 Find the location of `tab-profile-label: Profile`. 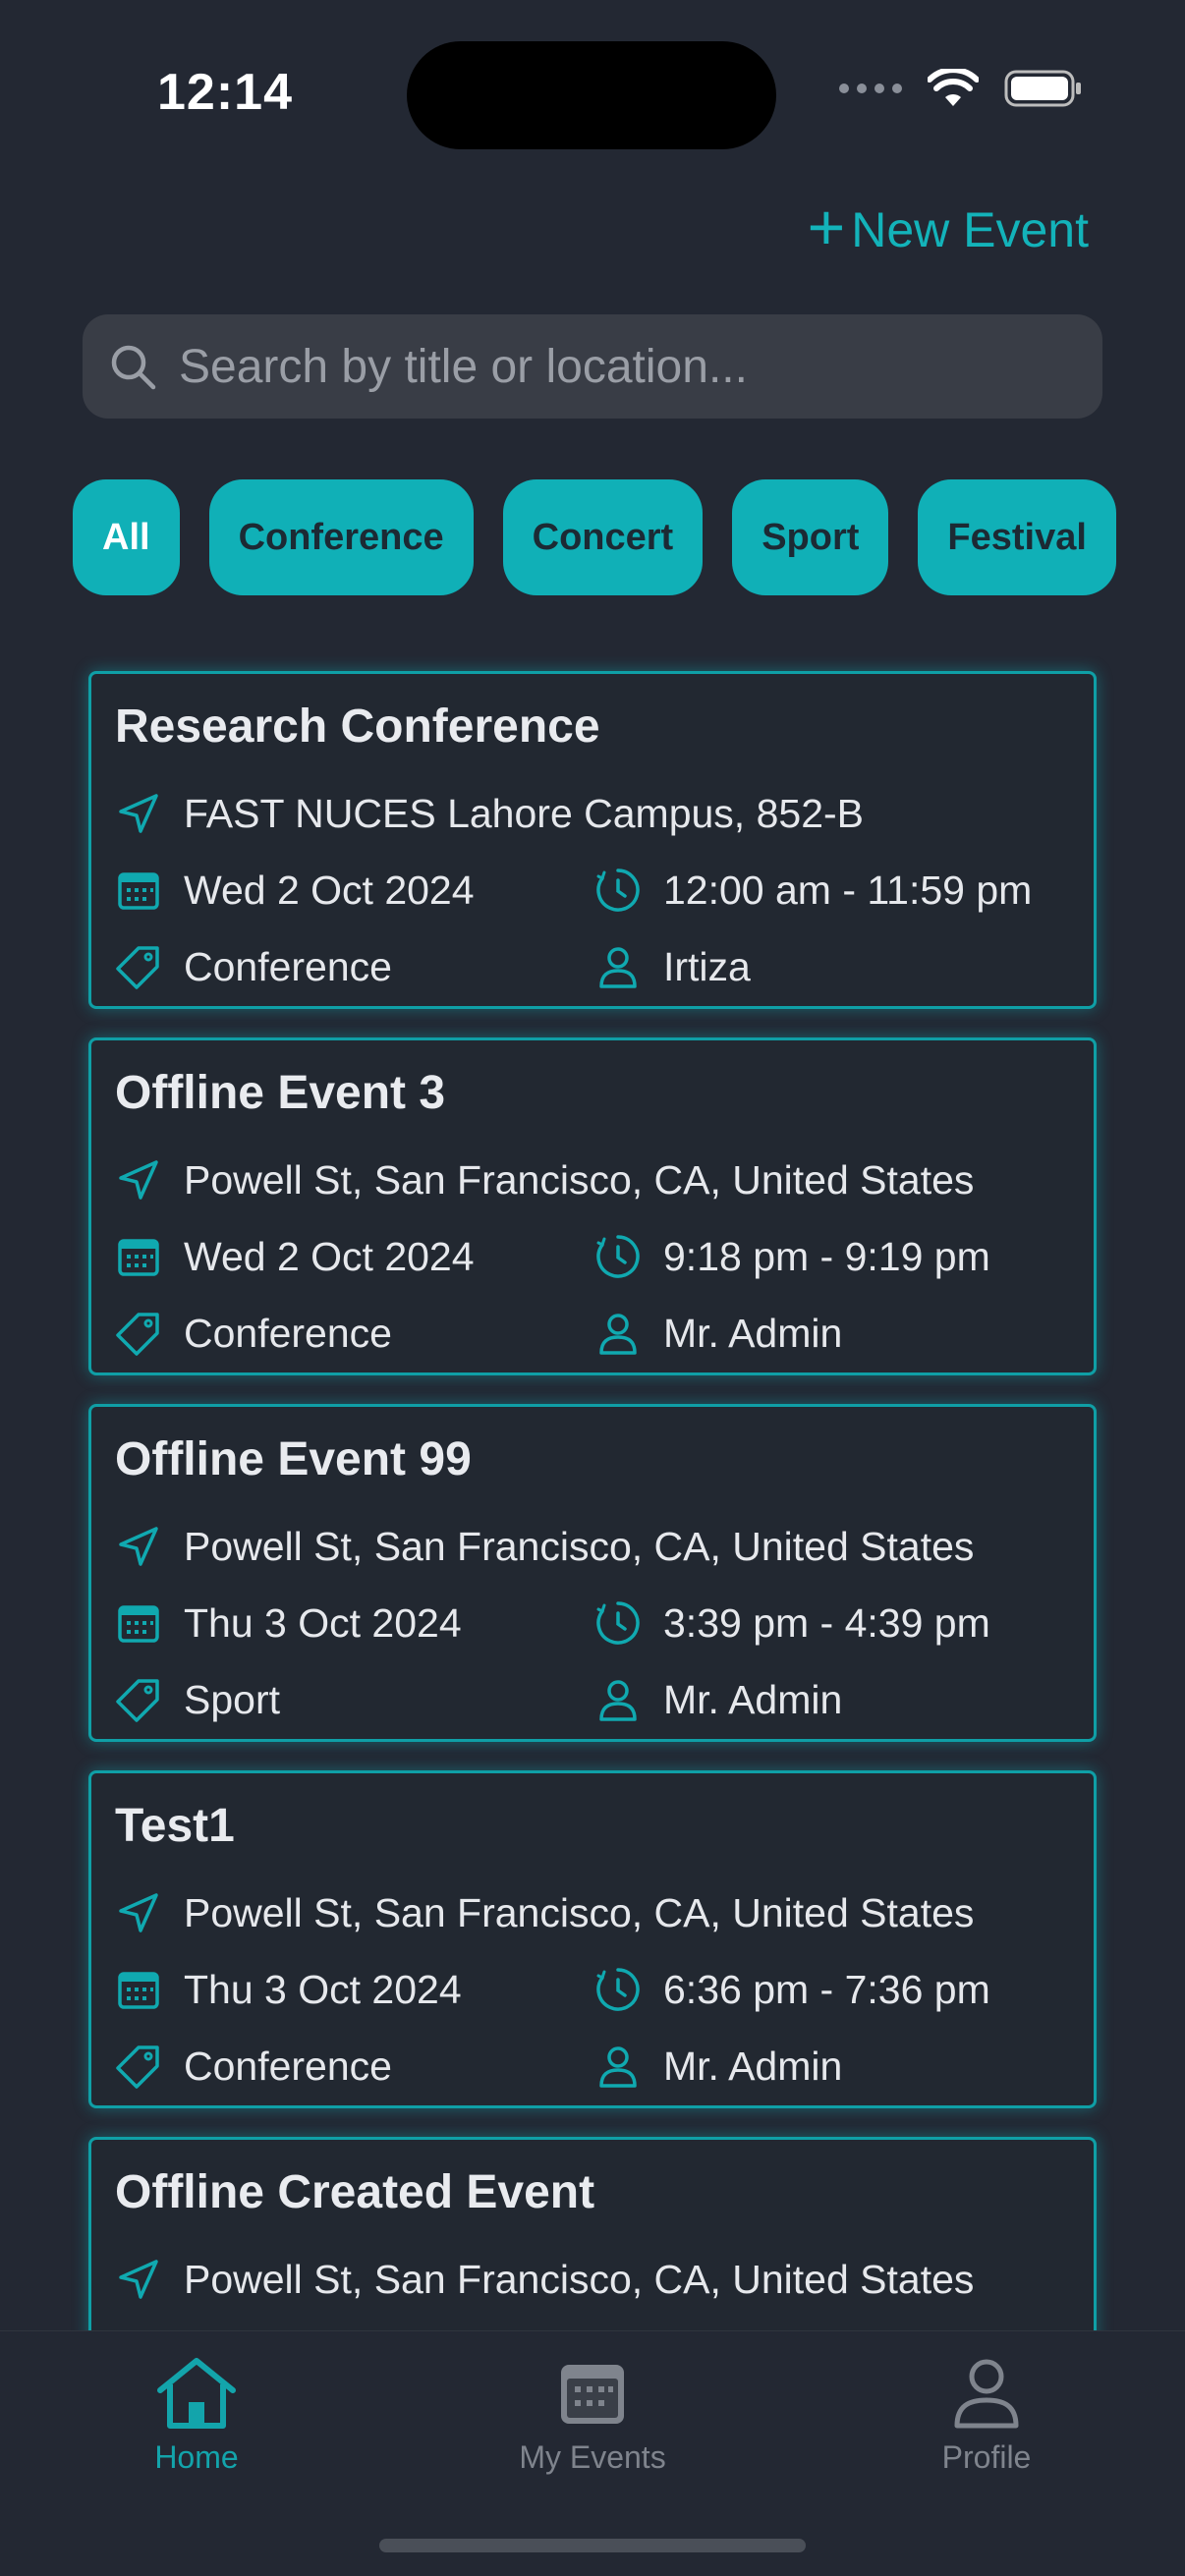

tab-profile-label: Profile is located at coordinates (987, 2457).